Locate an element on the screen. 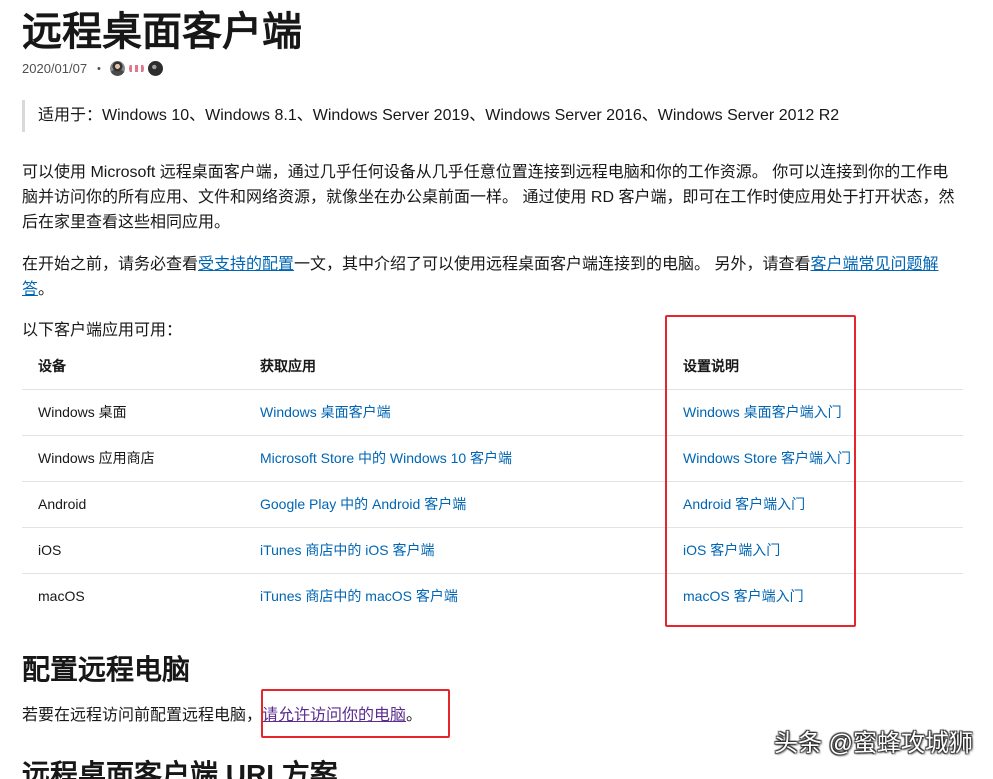 This screenshot has width=993, height=779. device-cell: iOS is located at coordinates (133, 549).